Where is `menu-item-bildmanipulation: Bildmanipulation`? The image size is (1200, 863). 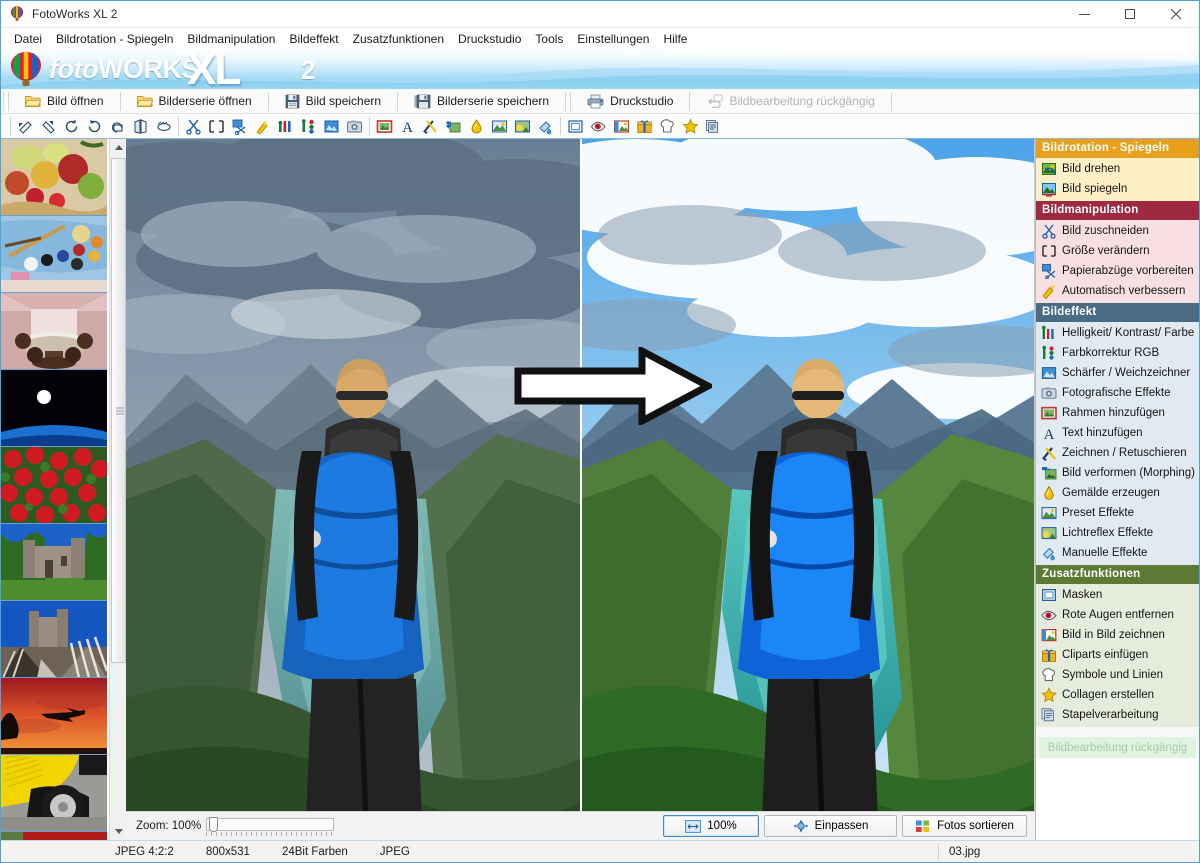 menu-item-bildmanipulation: Bildmanipulation is located at coordinates (231, 39).